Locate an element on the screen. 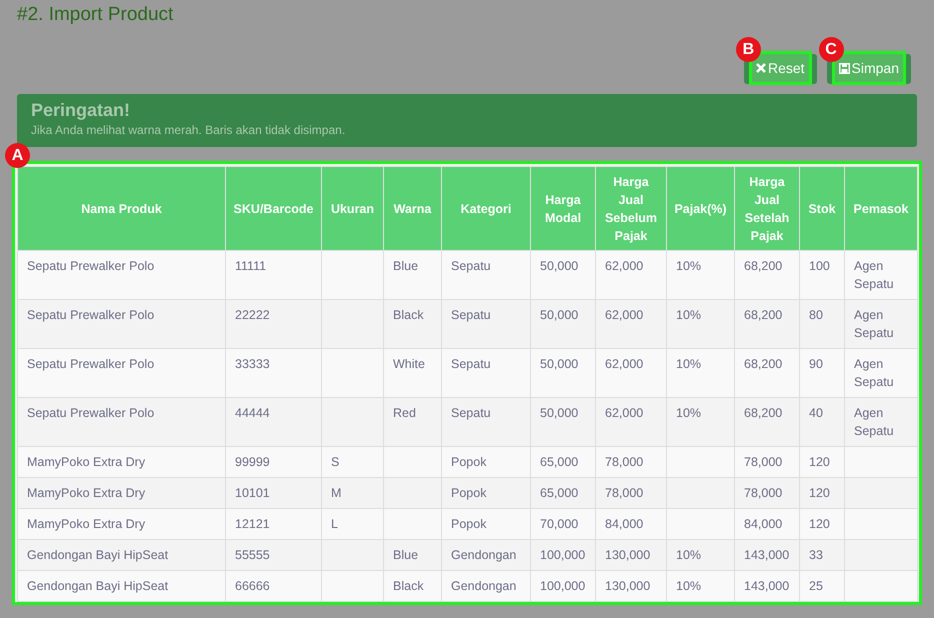 The width and height of the screenshot is (934, 618). table-cell: 33 is located at coordinates (822, 555).